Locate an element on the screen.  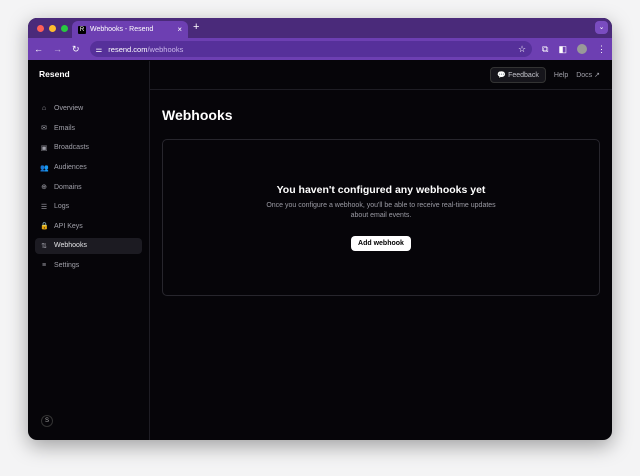
sidebar-item-logs: ☰ Logs is located at coordinates (88, 207).